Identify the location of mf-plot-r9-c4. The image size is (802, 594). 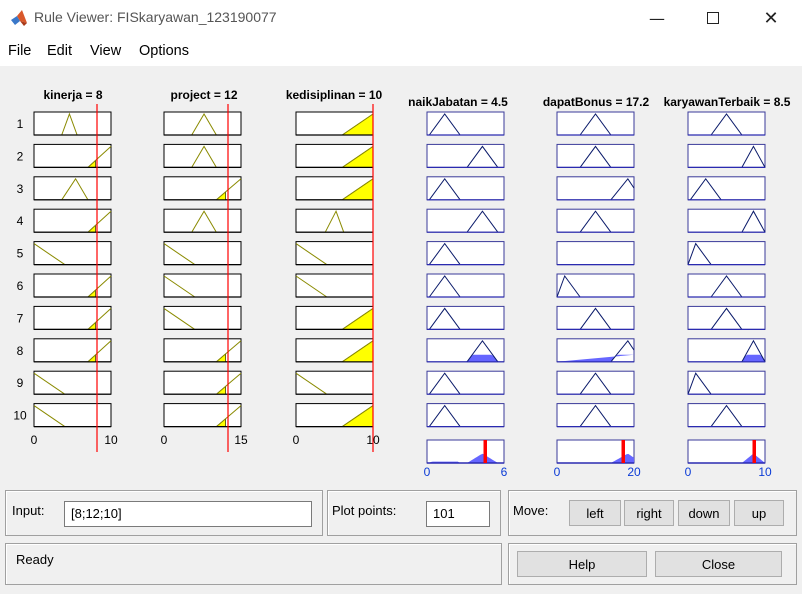
(465, 382).